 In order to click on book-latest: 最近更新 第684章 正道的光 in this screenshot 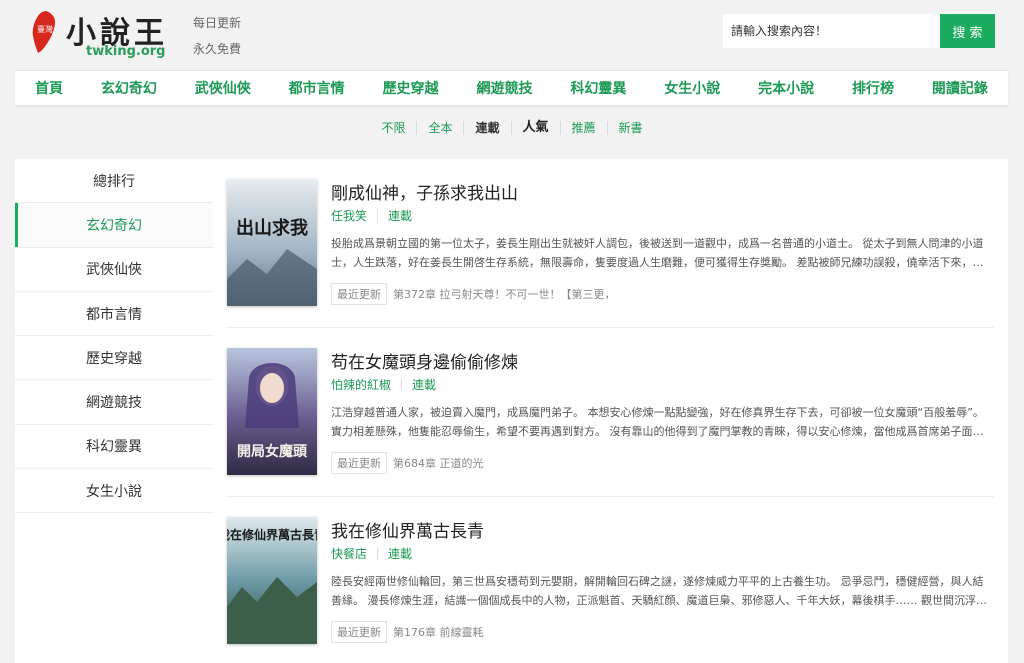, I will do `click(407, 463)`.